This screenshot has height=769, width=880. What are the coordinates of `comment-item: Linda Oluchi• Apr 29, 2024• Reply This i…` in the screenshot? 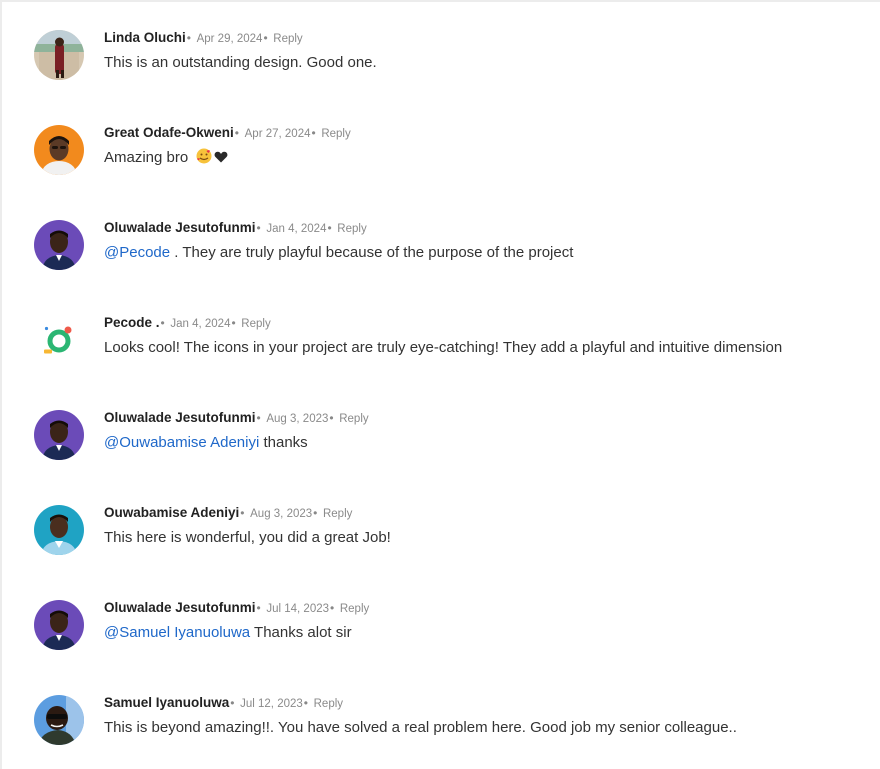 It's located at (444, 60).